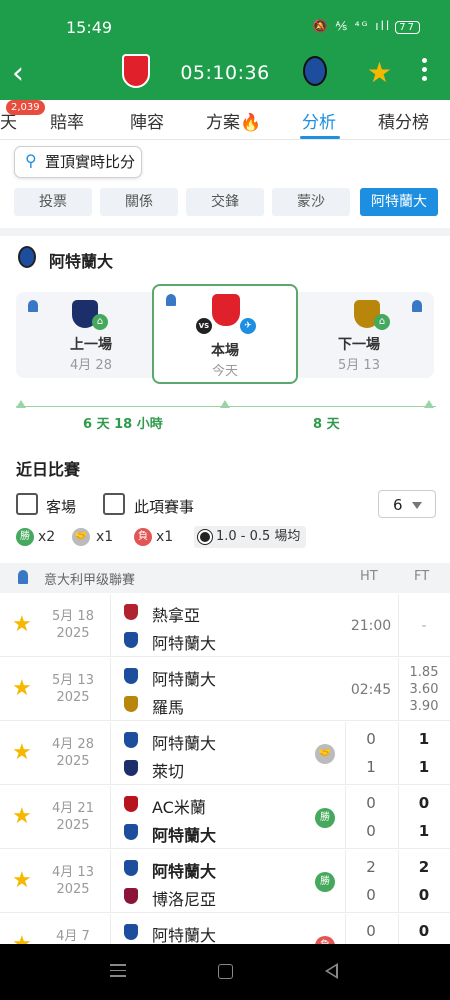 This screenshot has width=450, height=1000. Describe the element at coordinates (319, 120) in the screenshot. I see `tab-analysis: 分析` at that location.